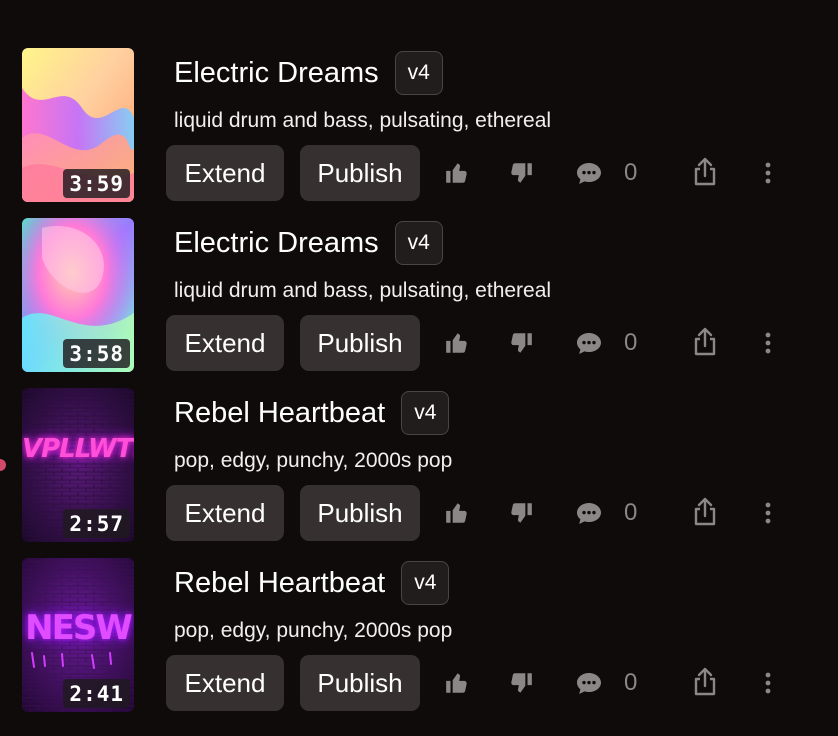 This screenshot has height=736, width=838. What do you see at coordinates (457, 683) in the screenshot?
I see `thumbs-up-icon` at bounding box center [457, 683].